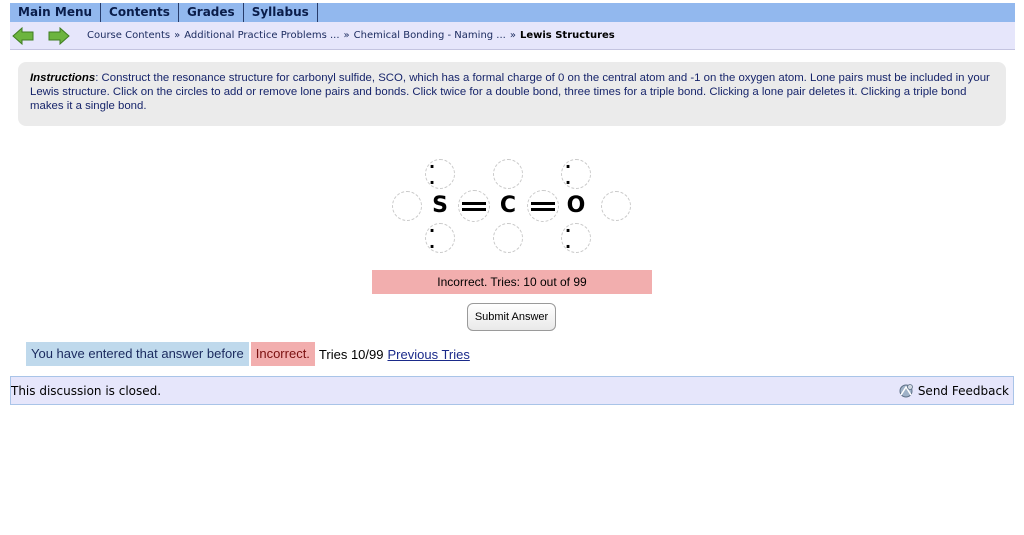 This screenshot has width=1024, height=535. I want to click on lone-pair-o-right, so click(616, 206).